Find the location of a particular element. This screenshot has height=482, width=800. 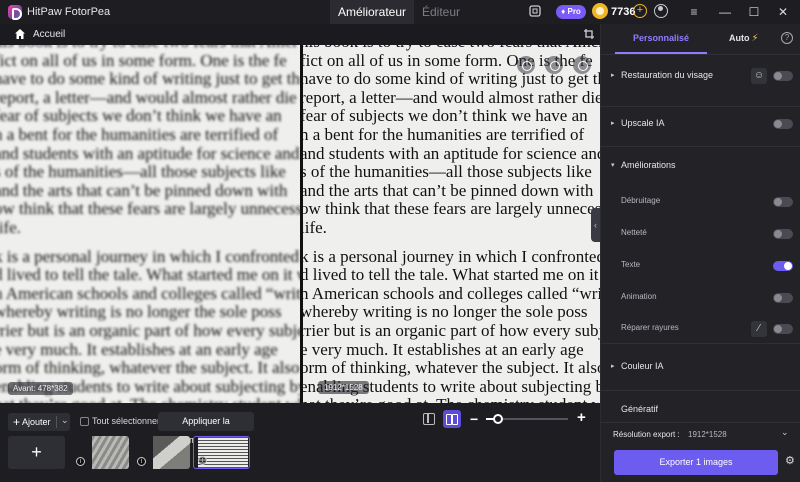

select-all-checkbox is located at coordinates (84, 421).